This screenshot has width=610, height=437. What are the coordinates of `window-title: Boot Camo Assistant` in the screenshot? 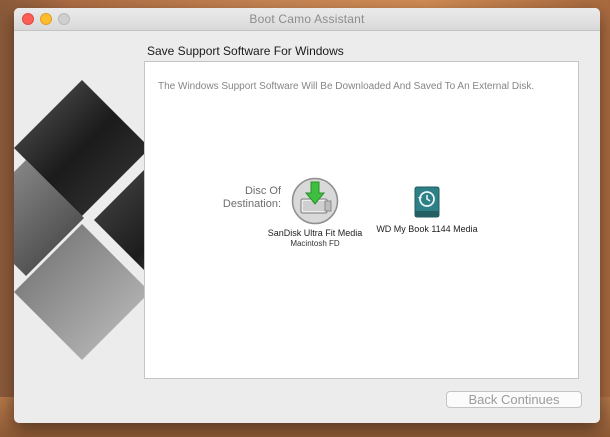 It's located at (307, 19).